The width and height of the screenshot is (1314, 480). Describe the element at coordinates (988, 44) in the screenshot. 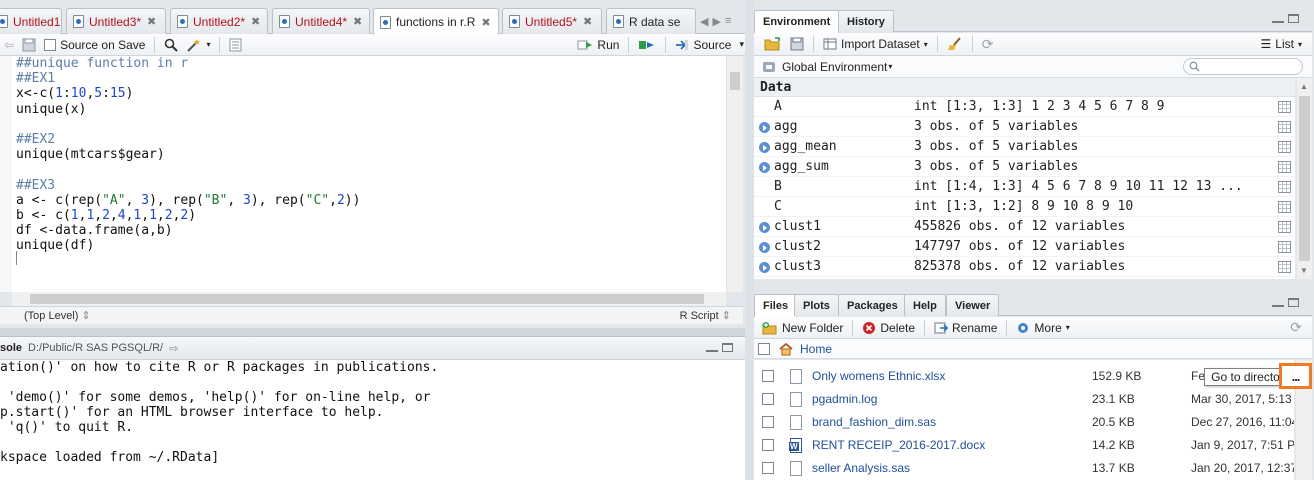

I see `refresh-icon: ⟳` at that location.